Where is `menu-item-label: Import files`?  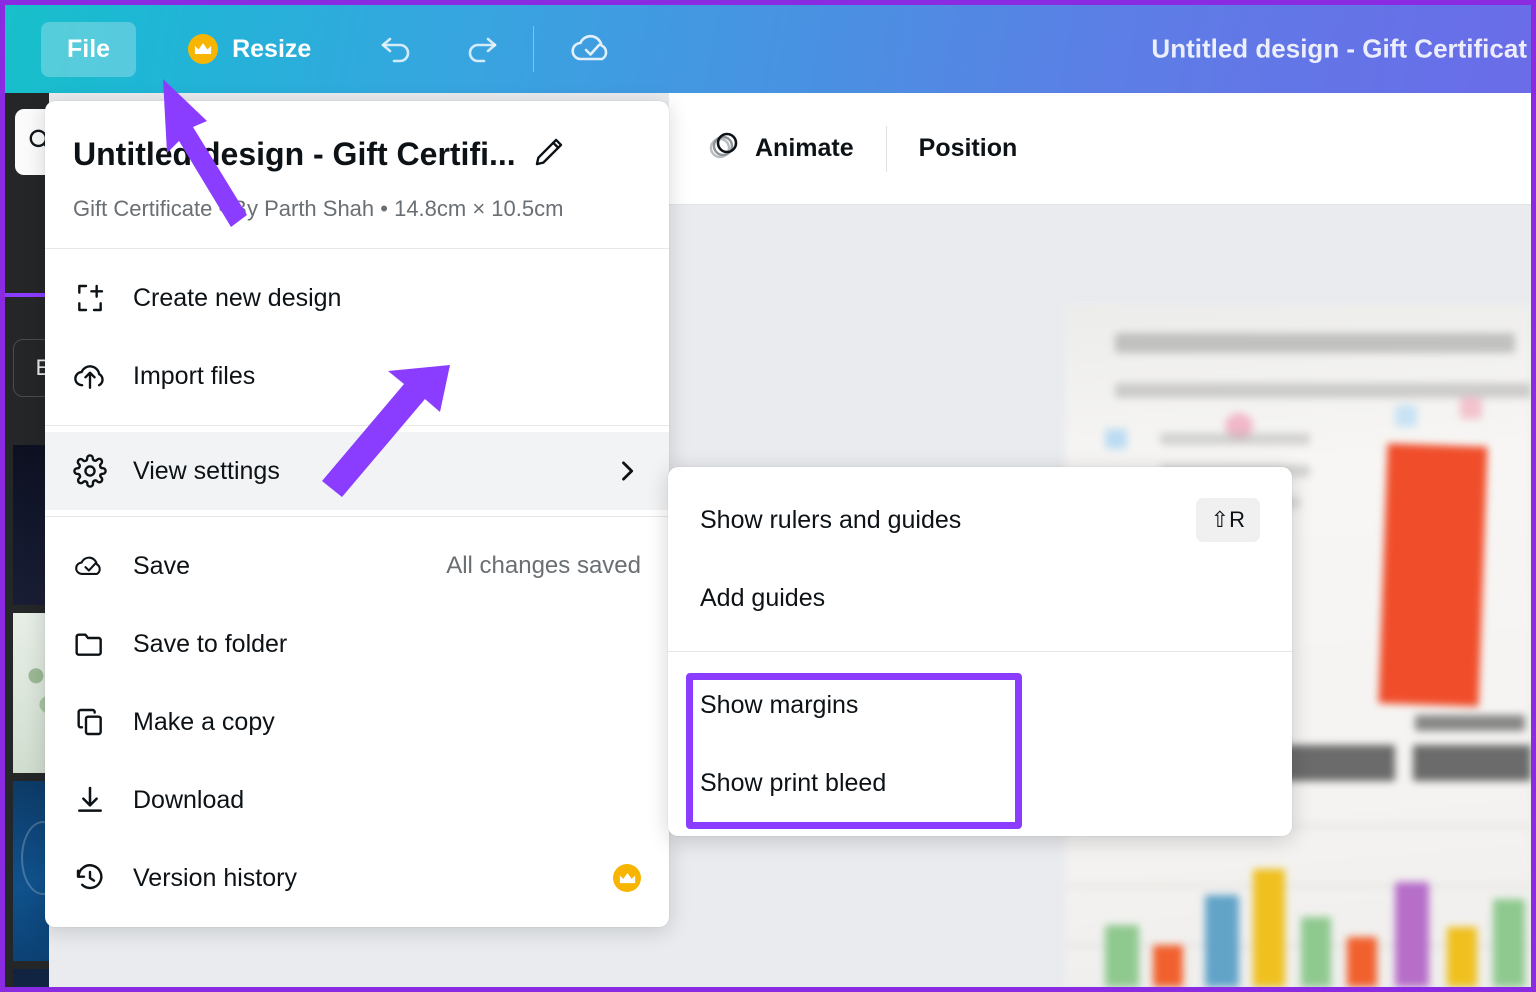 menu-item-label: Import files is located at coordinates (194, 375).